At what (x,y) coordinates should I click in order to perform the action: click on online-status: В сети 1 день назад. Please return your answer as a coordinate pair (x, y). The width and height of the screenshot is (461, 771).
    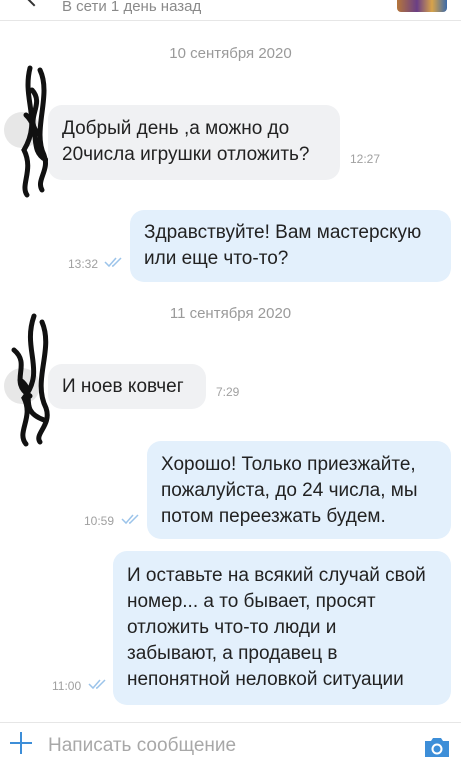
    Looking at the image, I should click on (132, 7).